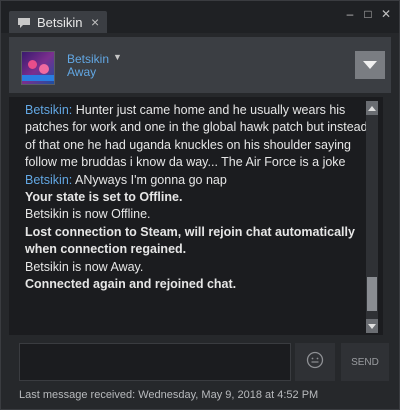  I want to click on chat-bubble-icon, so click(24, 25).